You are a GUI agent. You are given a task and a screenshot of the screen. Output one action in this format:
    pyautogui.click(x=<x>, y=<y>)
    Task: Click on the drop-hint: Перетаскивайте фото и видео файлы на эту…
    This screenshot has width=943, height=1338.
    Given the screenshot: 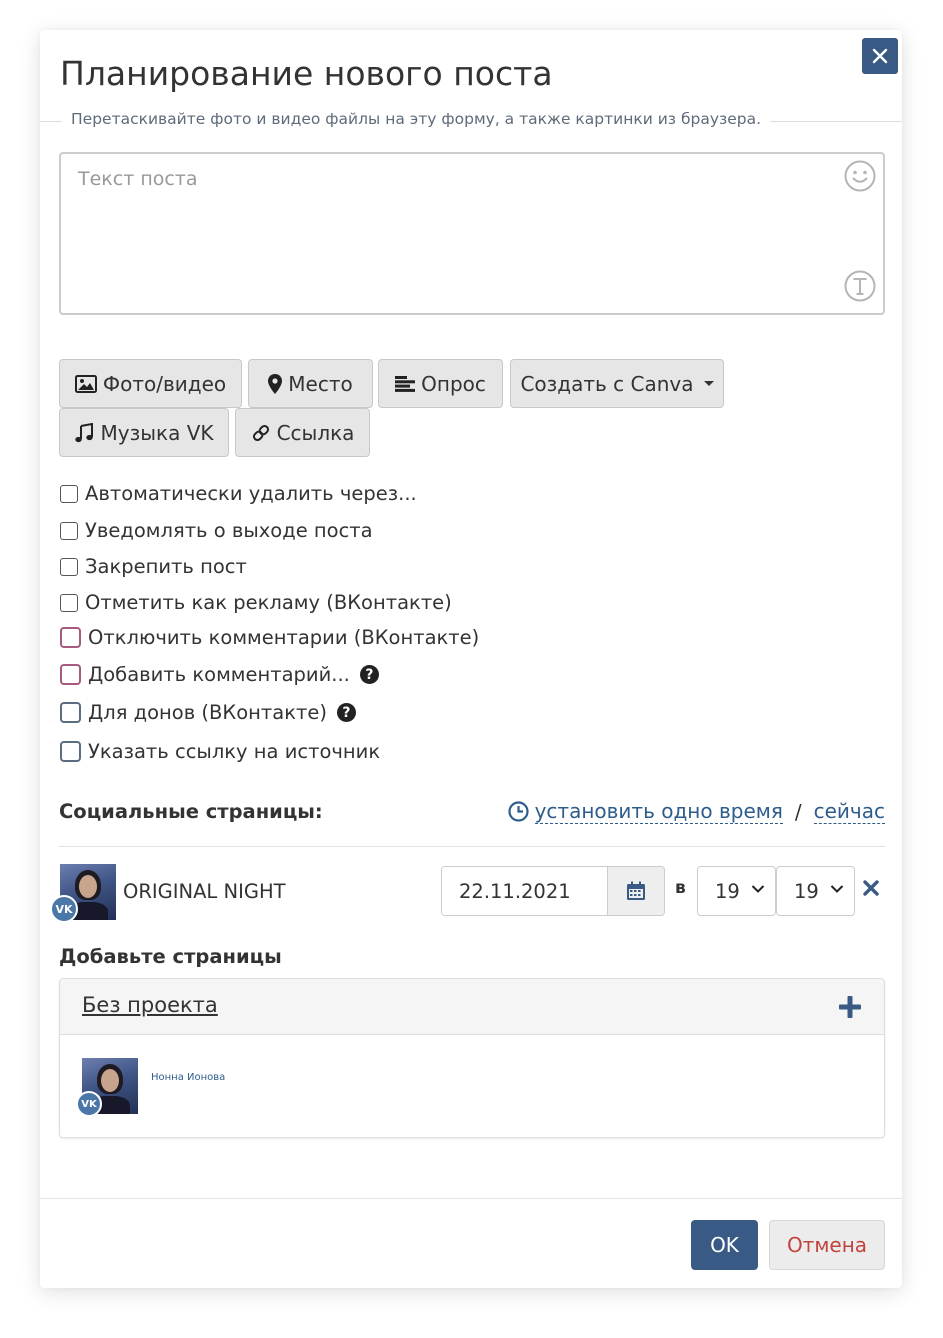 What is the action you would take?
    pyautogui.click(x=471, y=121)
    